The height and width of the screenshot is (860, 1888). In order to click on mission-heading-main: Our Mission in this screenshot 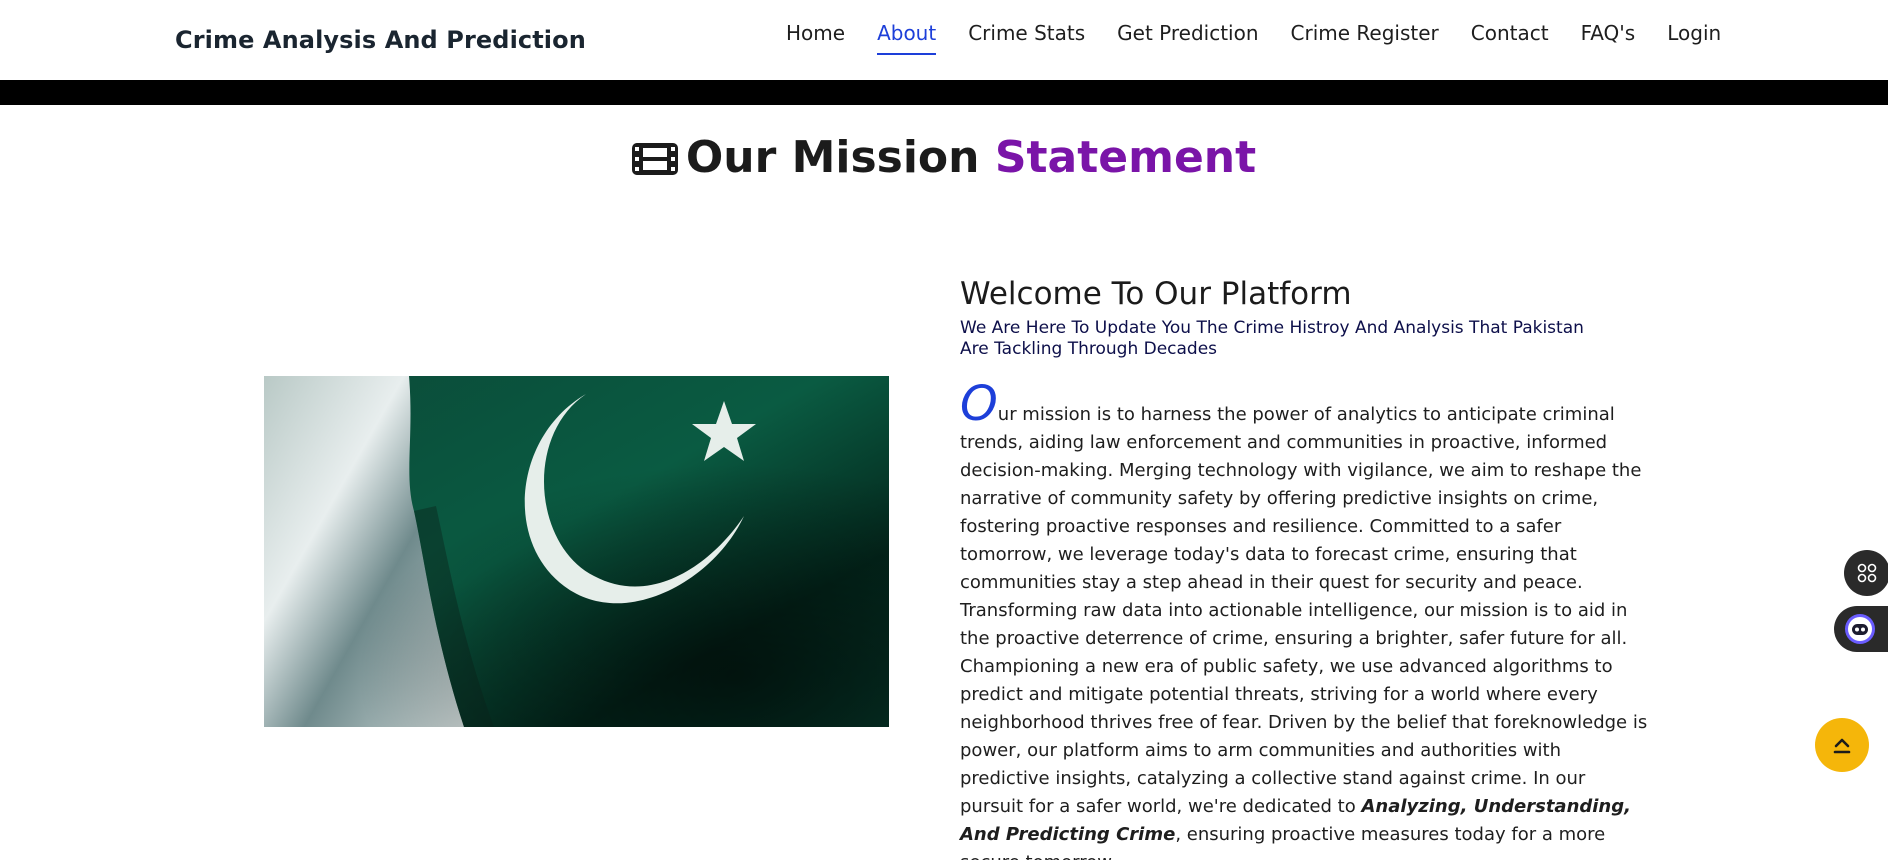, I will do `click(832, 157)`.